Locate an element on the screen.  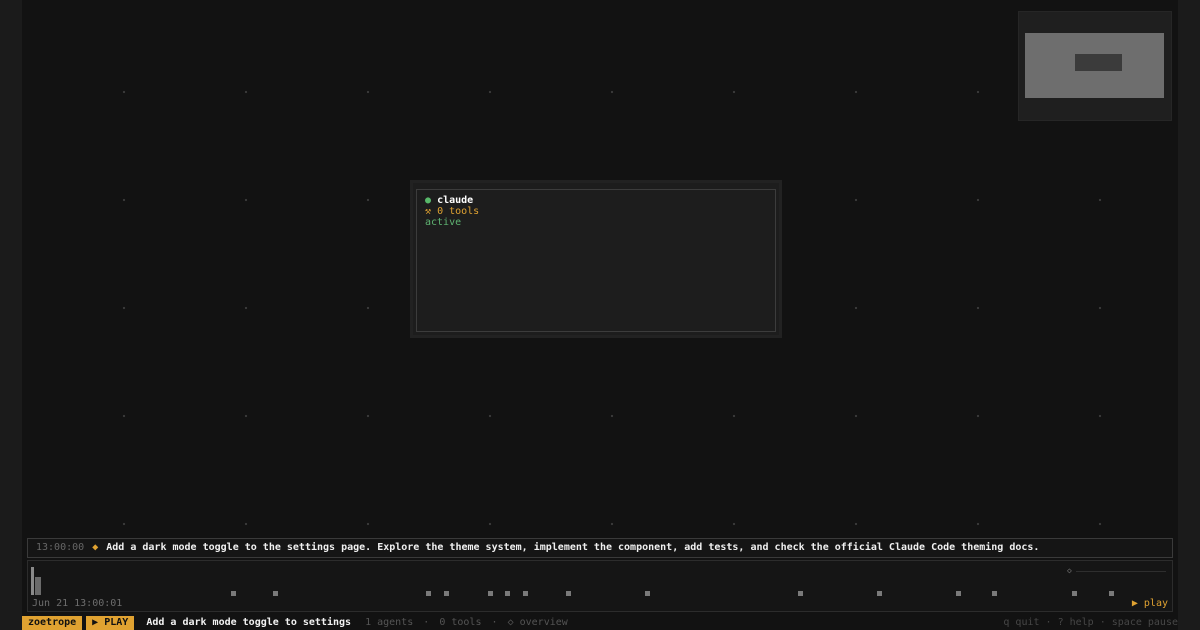
task-time: 13:00:00 is located at coordinates (60, 547).